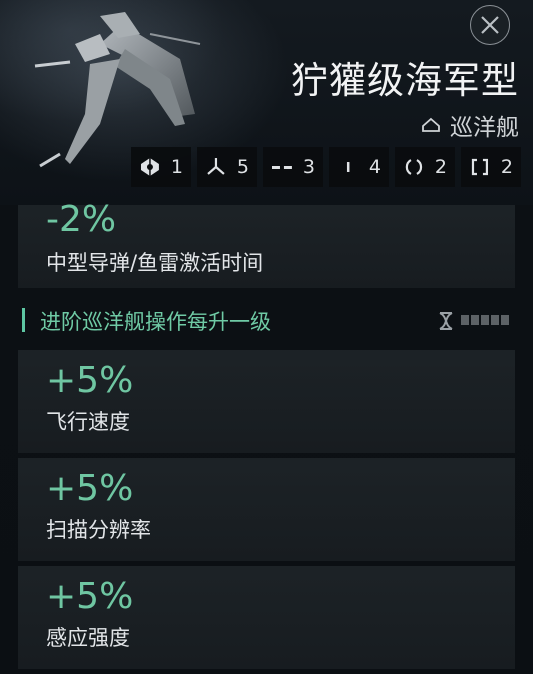 Image resolution: width=533 pixels, height=674 pixels. I want to click on skill-section-header: 进阶巡洋舰操作每升一级, so click(266, 320).